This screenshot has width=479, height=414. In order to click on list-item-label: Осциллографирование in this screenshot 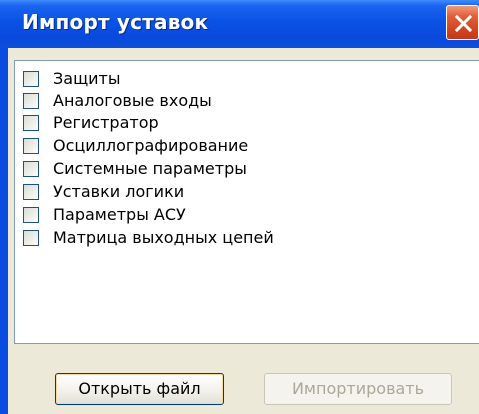, I will do `click(151, 145)`.